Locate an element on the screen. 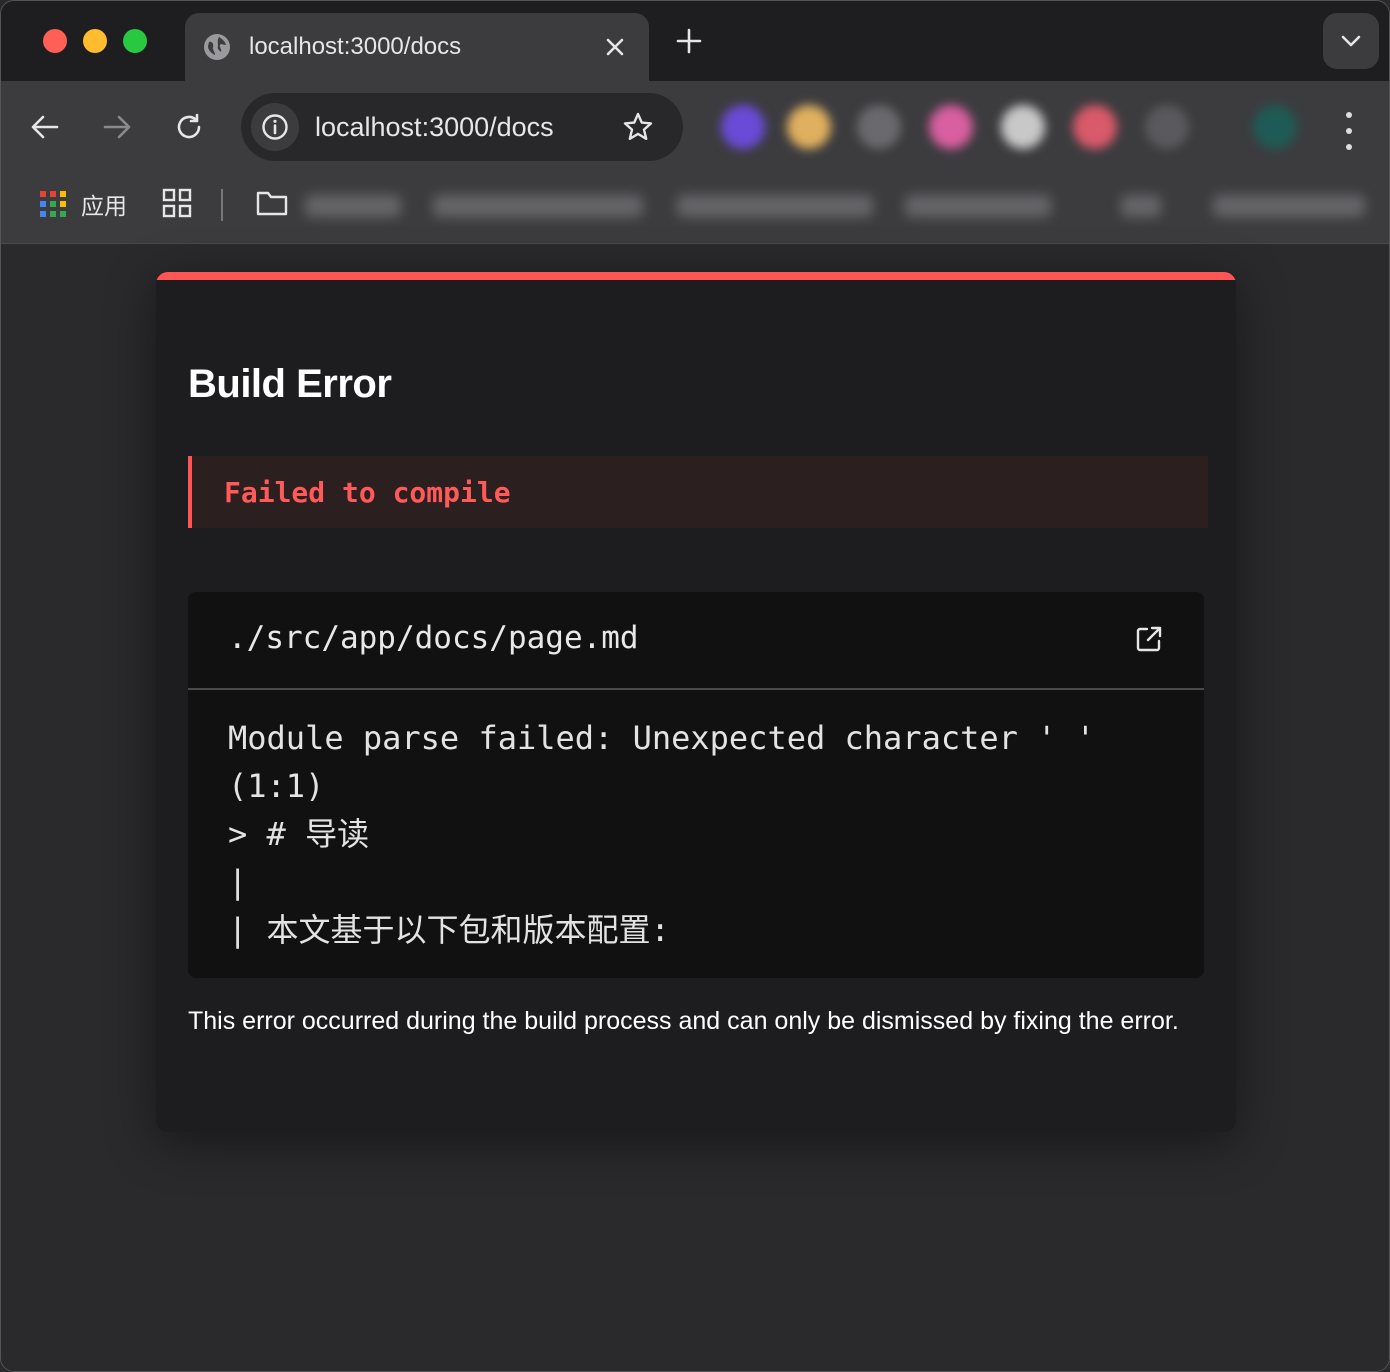 Image resolution: width=1390 pixels, height=1372 pixels. site-info-button is located at coordinates (275, 127).